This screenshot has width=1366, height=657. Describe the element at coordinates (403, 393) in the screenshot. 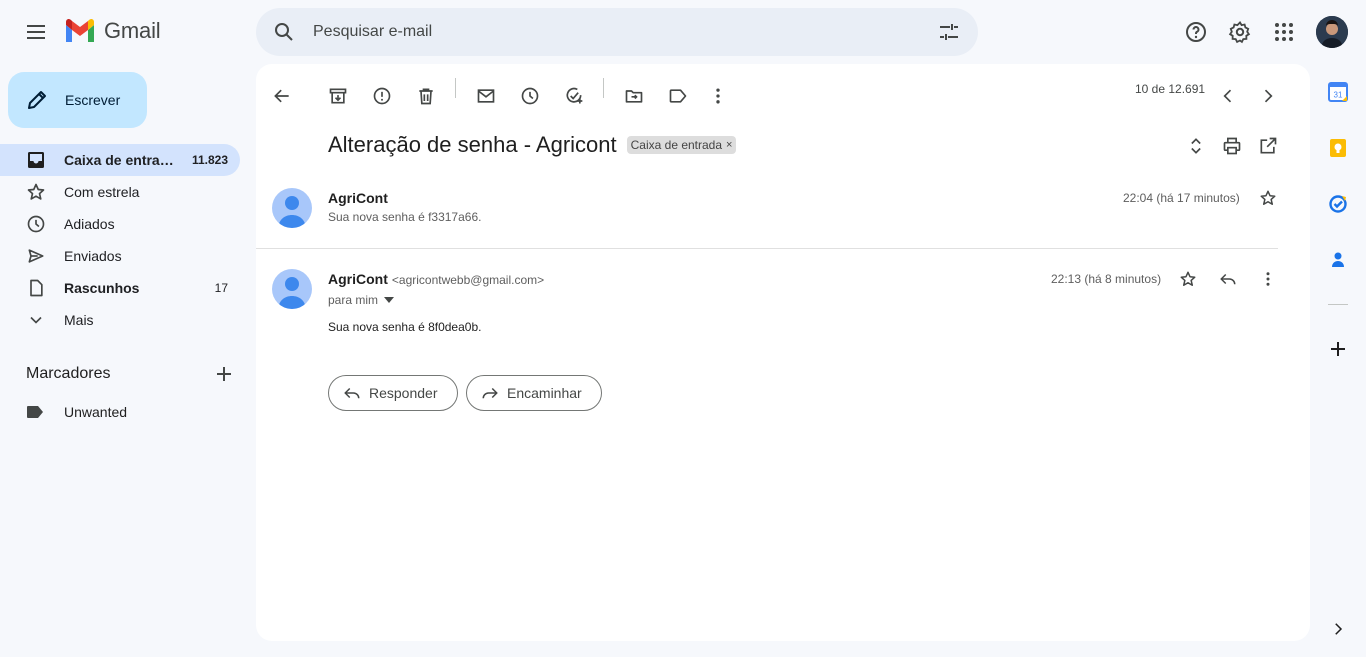

I see `reply-label: Responder` at that location.